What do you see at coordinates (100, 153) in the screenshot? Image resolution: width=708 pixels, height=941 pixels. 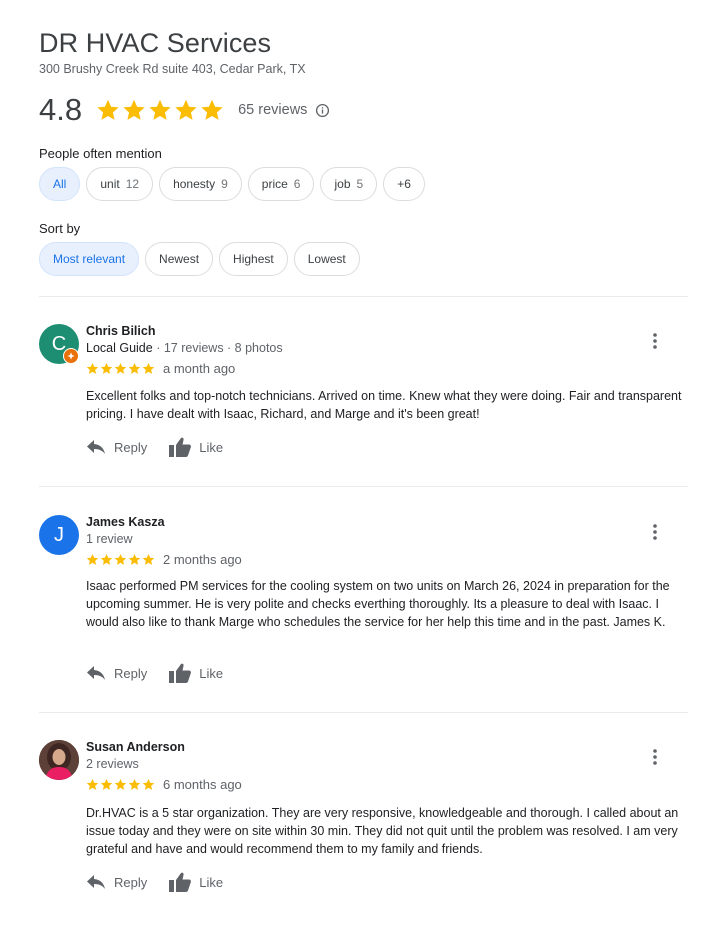 I see `mentions-label: People often mention` at bounding box center [100, 153].